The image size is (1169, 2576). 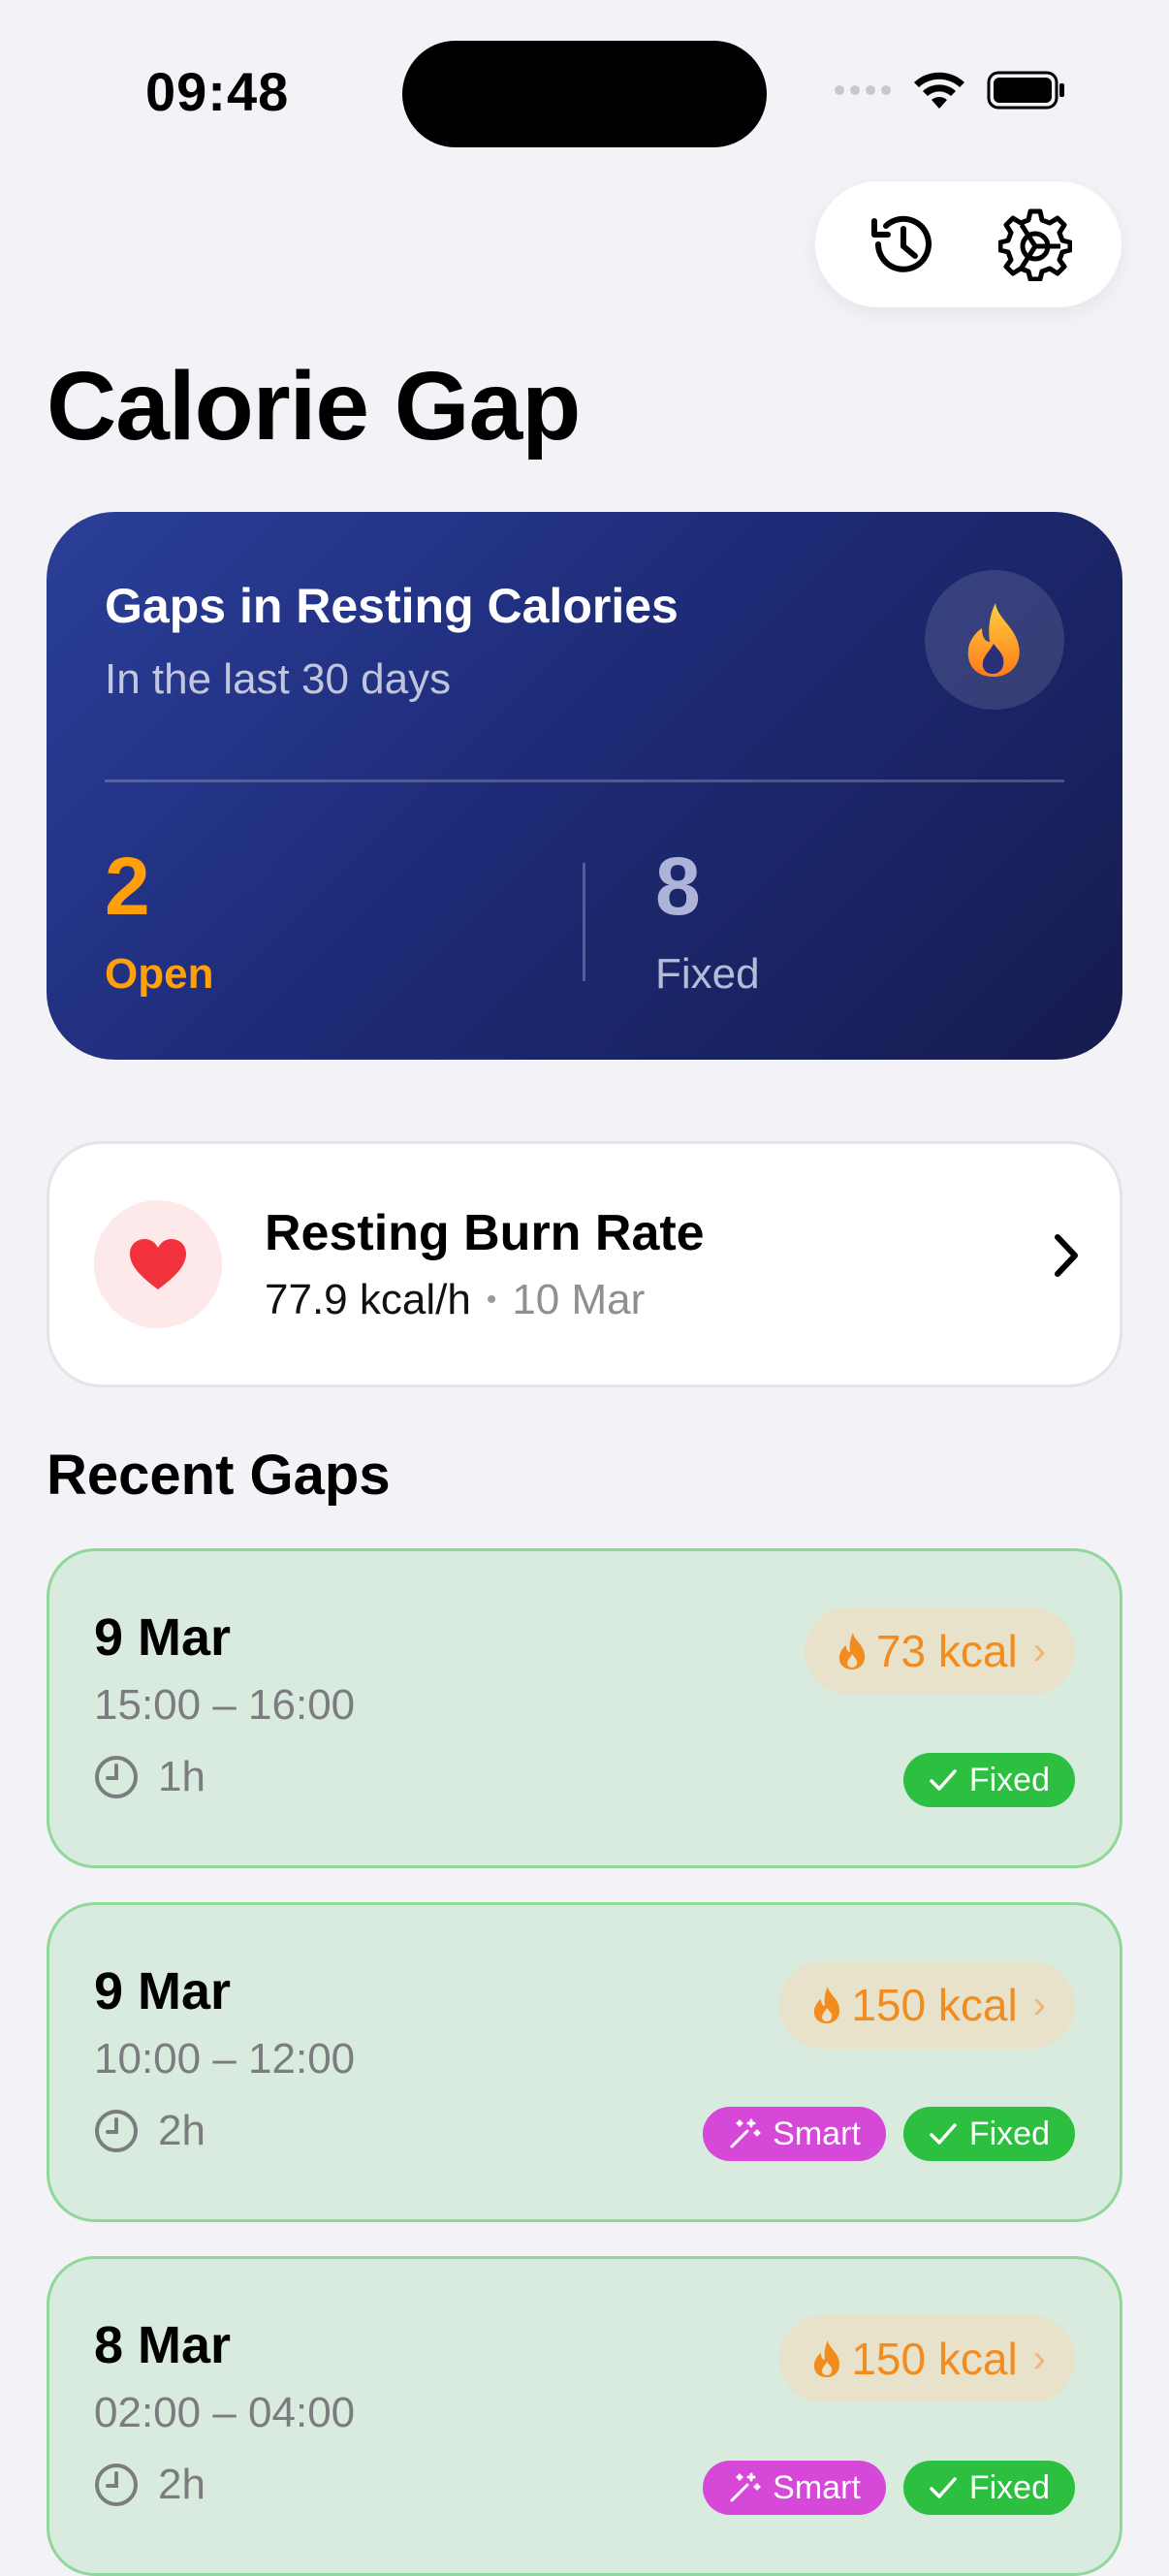 I want to click on stats-divider, so click(x=584, y=922).